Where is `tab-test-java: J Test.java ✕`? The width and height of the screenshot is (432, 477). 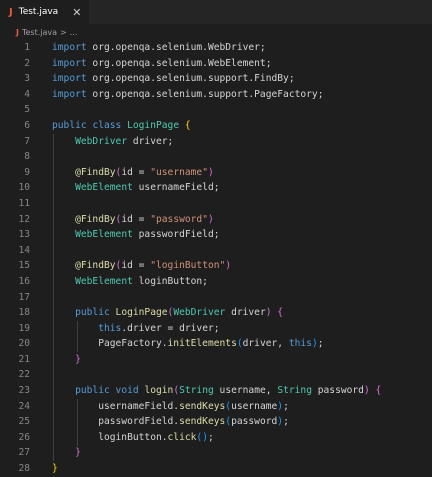
tab-test-java: J Test.java ✕ is located at coordinates (45, 12).